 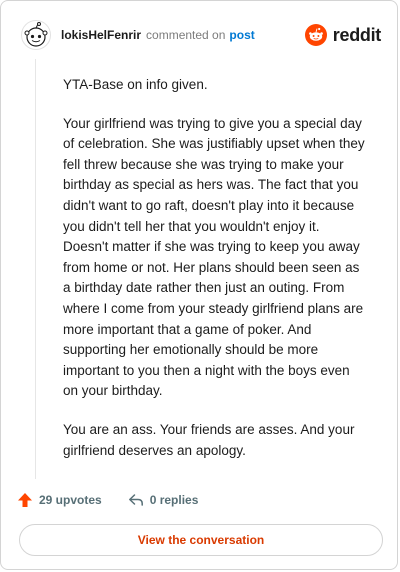 I want to click on reddit-brand: reddit, so click(x=343, y=35).